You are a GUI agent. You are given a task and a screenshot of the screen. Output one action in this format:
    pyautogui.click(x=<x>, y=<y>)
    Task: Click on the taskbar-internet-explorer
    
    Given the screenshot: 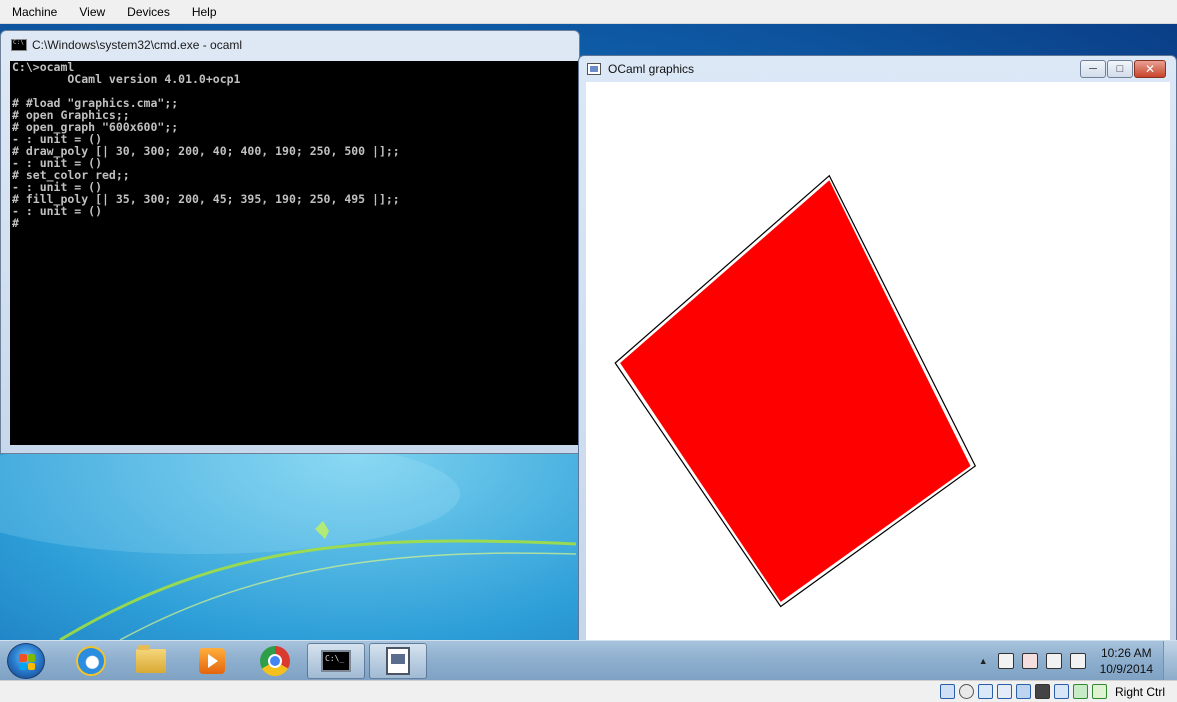 What is the action you would take?
    pyautogui.click(x=91, y=661)
    